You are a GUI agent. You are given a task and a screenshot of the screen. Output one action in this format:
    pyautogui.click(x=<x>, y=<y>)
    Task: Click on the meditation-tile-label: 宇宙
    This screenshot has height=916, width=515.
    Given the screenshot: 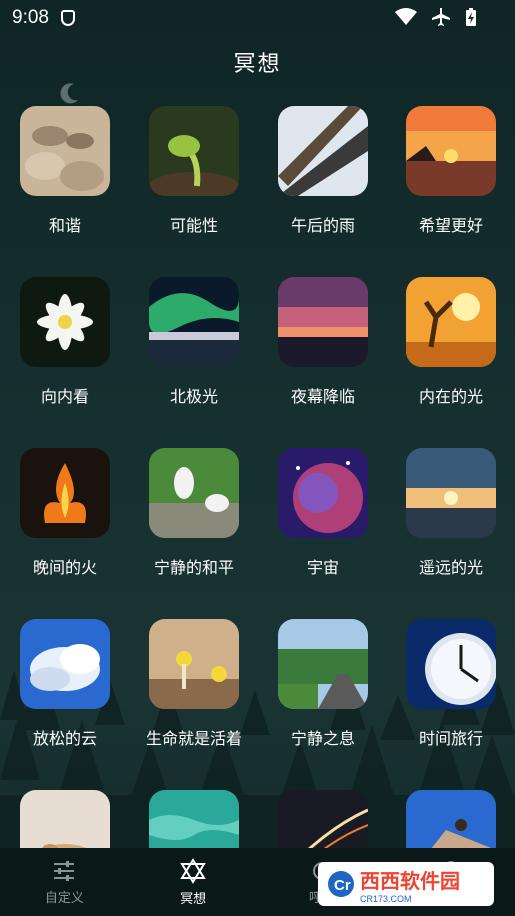 What is the action you would take?
    pyautogui.click(x=322, y=567)
    